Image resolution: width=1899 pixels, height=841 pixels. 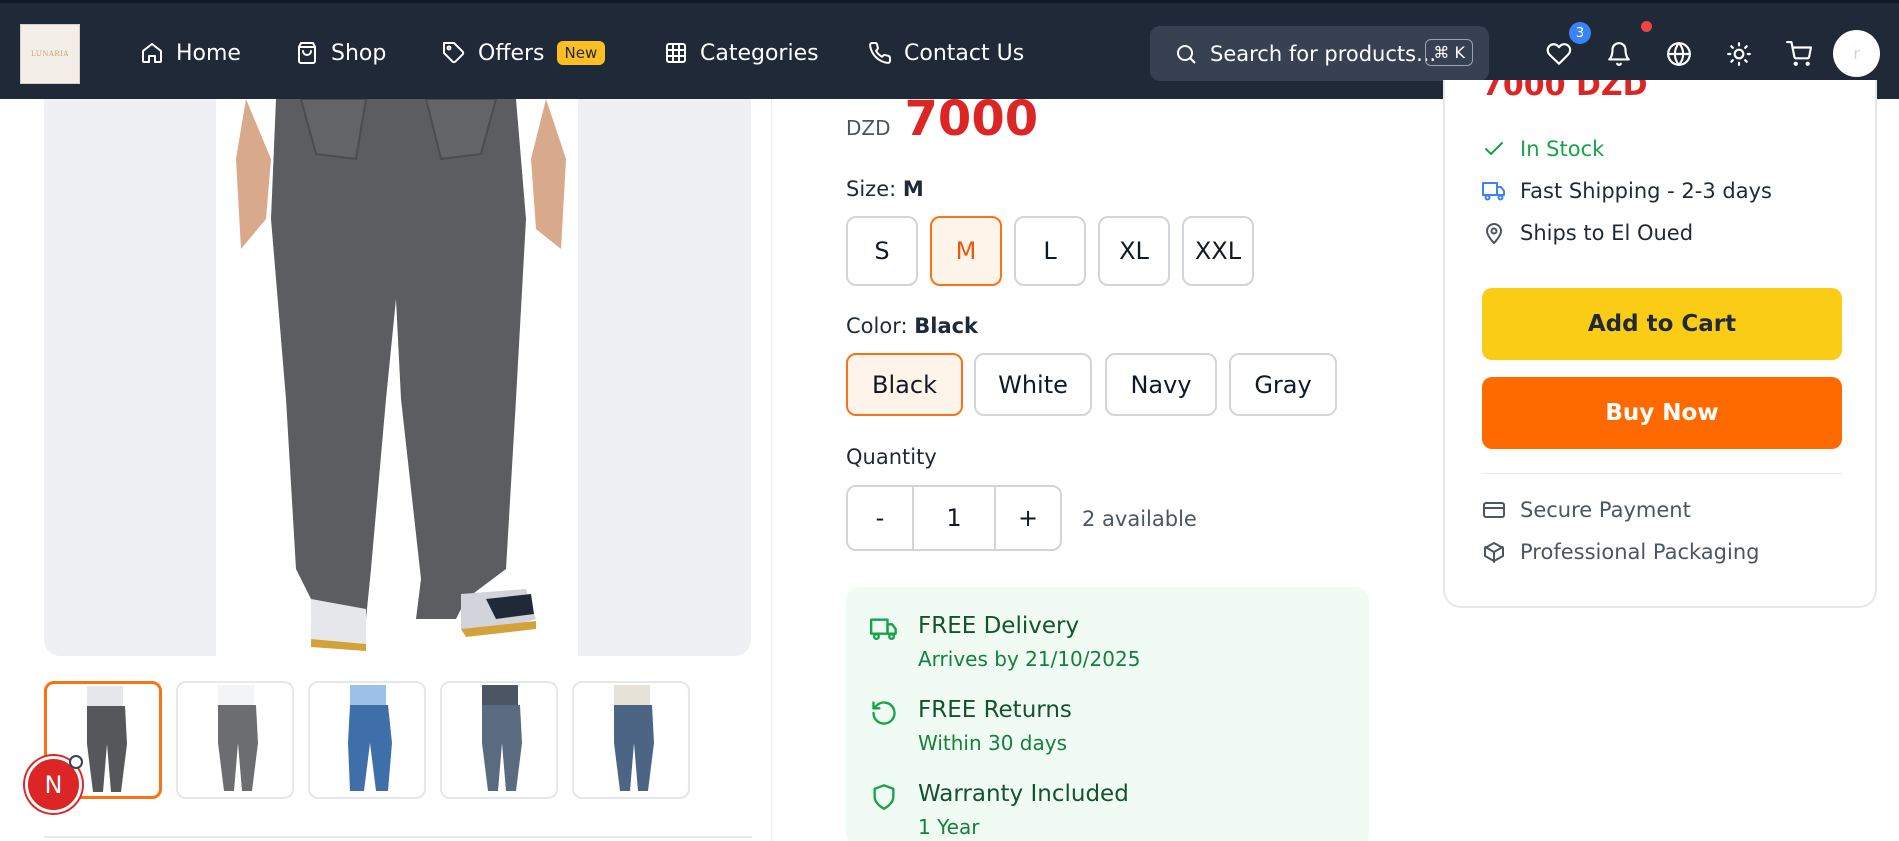 I want to click on color-option-gray: Gray, so click(x=1283, y=384).